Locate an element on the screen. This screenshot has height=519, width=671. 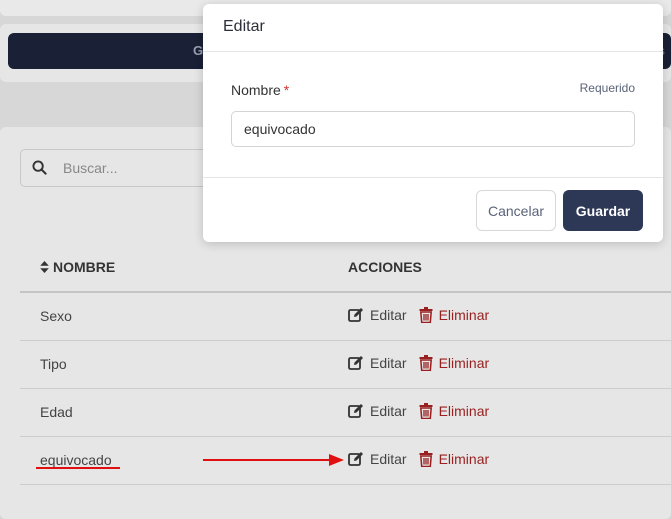
table-row: Sexo Editar Eliminar is located at coordinates (345, 317).